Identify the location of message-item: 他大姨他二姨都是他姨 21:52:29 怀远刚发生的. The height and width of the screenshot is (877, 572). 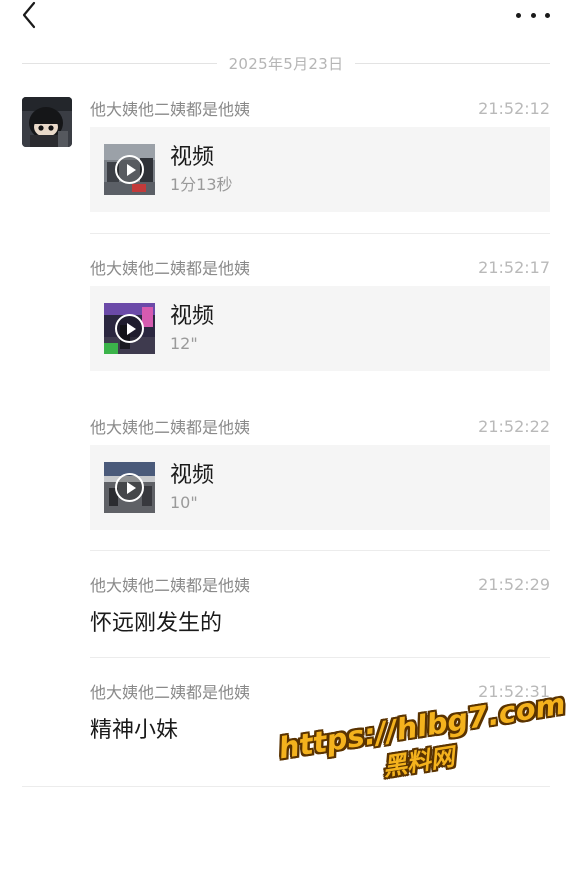
(320, 605).